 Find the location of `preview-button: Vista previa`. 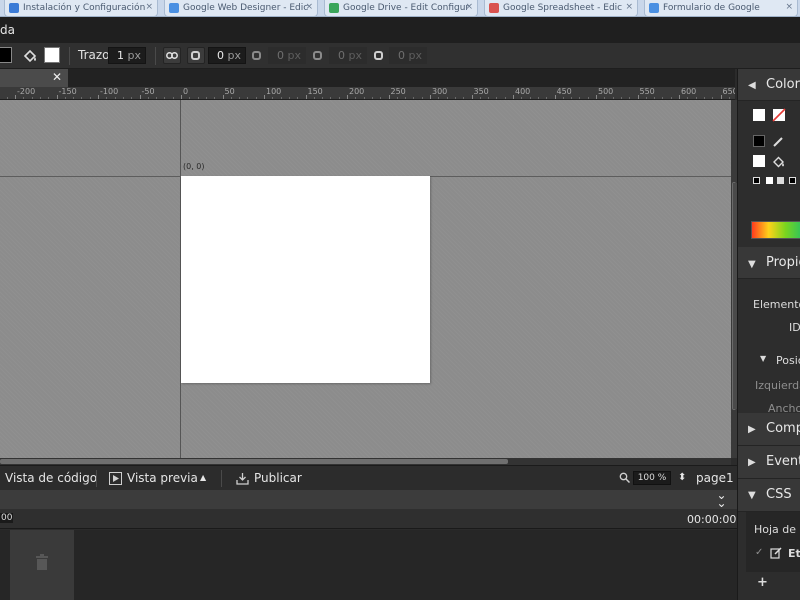

preview-button: Vista previa is located at coordinates (162, 478).